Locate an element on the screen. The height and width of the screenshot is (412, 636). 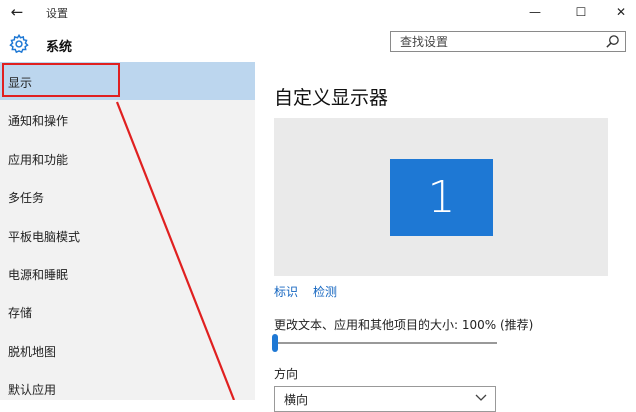
sidebar-item-label: 存储 is located at coordinates (20, 313).